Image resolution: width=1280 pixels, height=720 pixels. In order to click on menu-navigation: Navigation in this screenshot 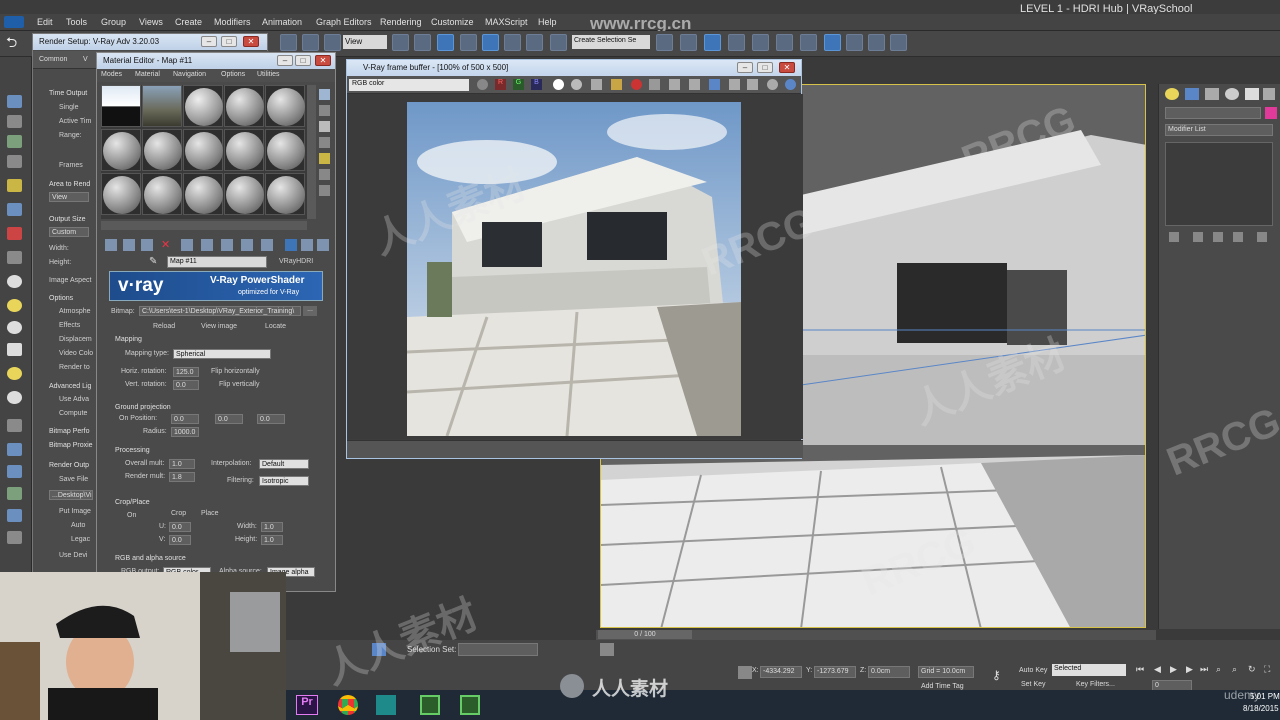, I will do `click(189, 74)`.